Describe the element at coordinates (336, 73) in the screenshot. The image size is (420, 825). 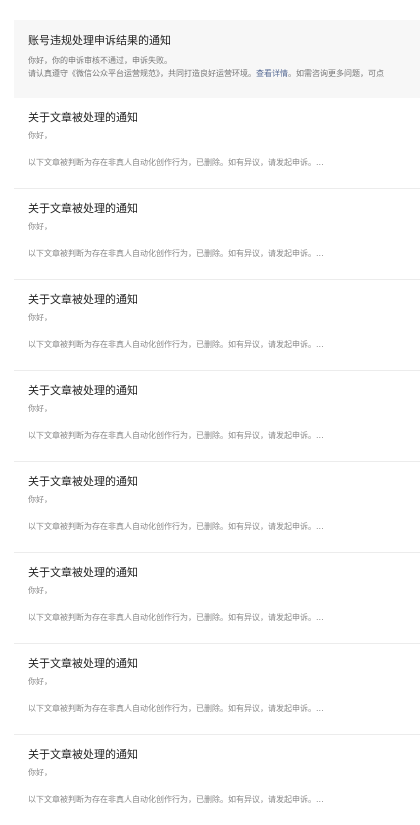
I see `notice-detail-tail: 。如需咨询更多问题，可点` at that location.